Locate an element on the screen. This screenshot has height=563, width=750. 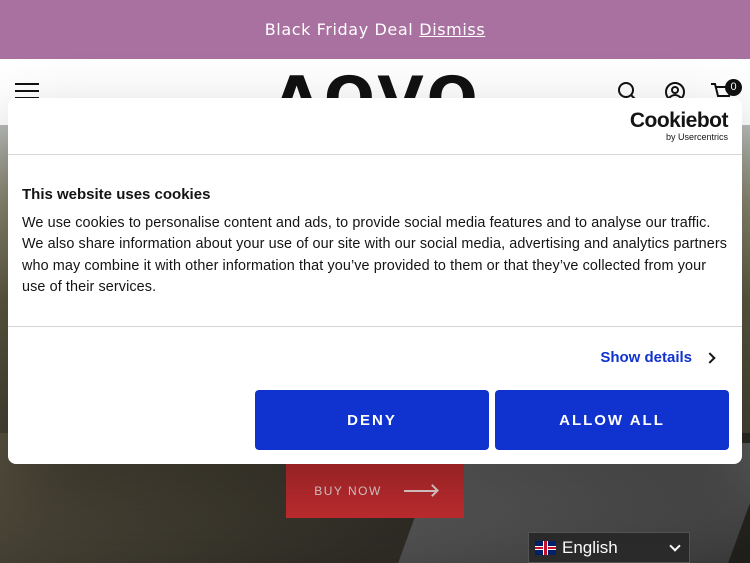
cookiebot-name: Cookiebot is located at coordinates (679, 120).